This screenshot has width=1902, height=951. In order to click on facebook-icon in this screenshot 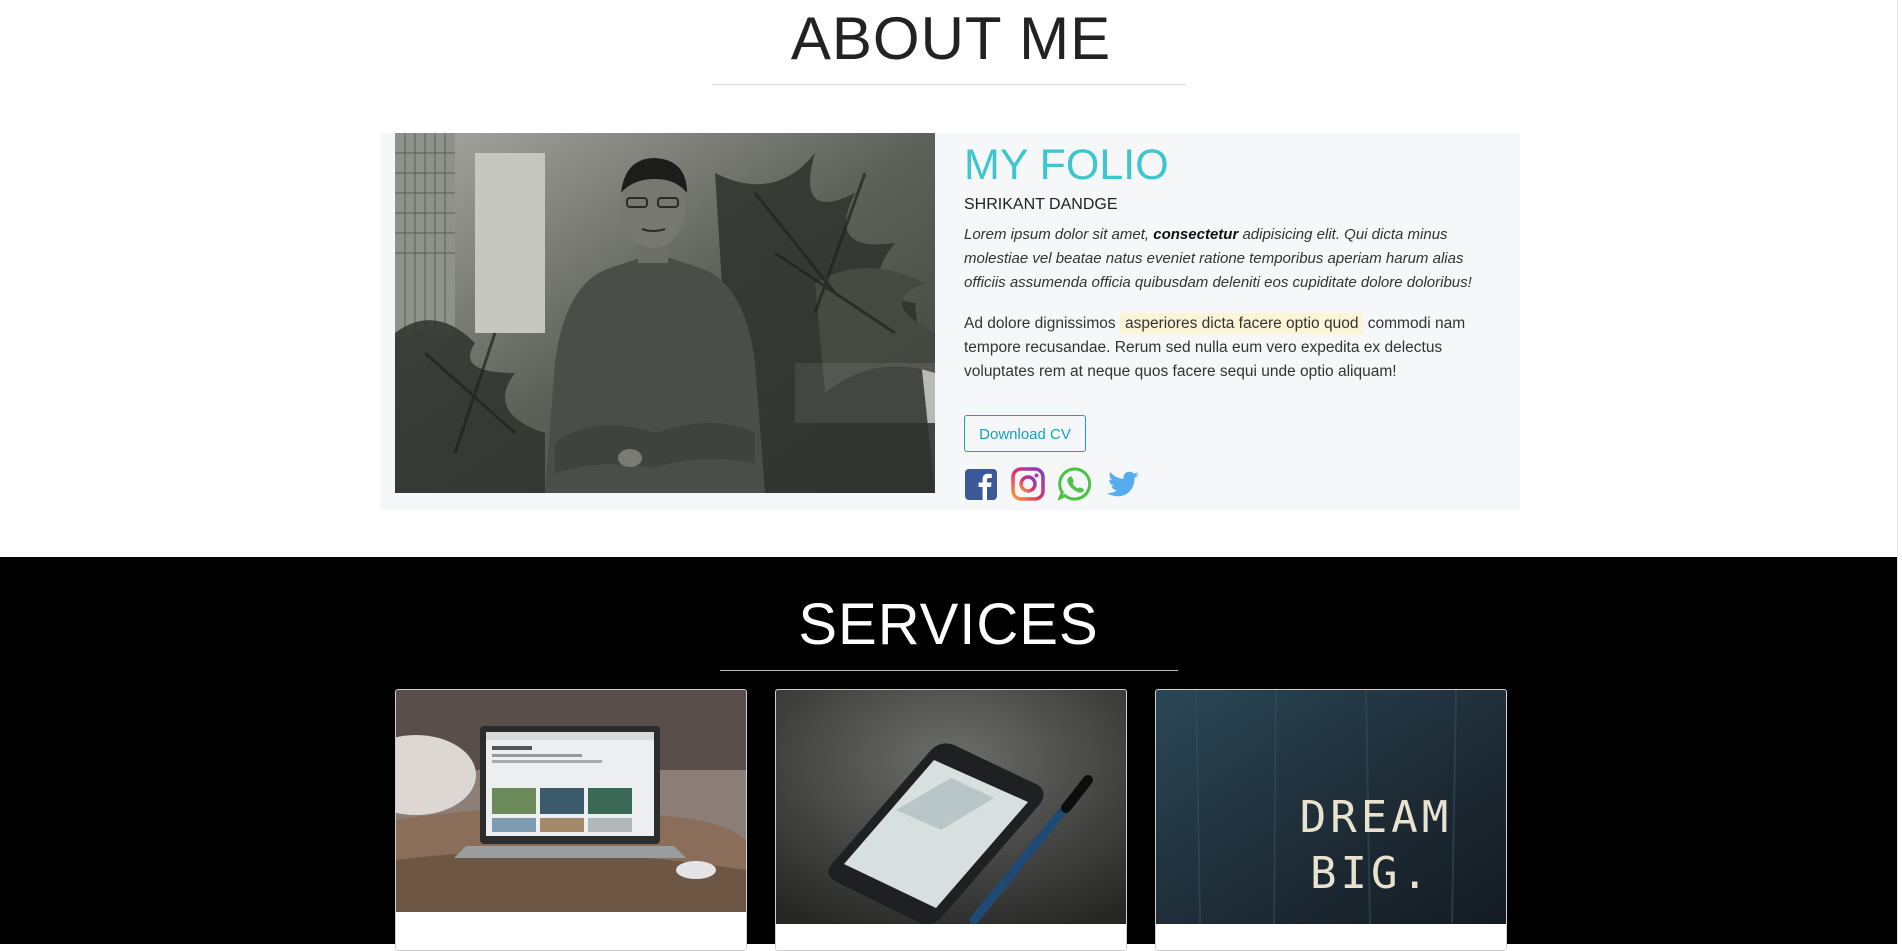, I will do `click(981, 484)`.